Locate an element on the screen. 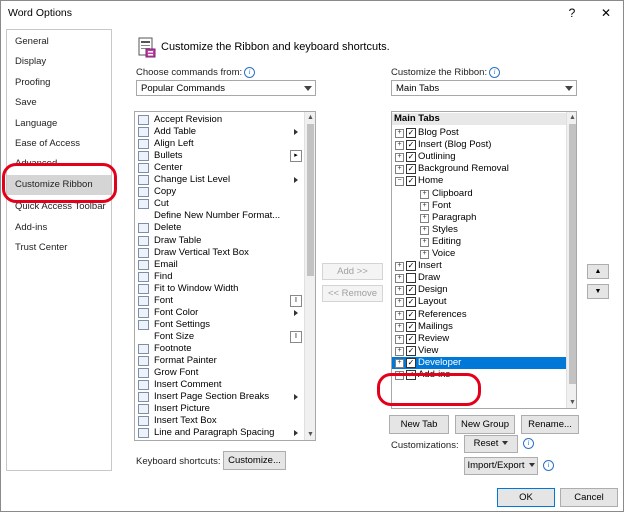 Image resolution: width=624 pixels, height=512 pixels. move-up-button: ▲ is located at coordinates (598, 271).